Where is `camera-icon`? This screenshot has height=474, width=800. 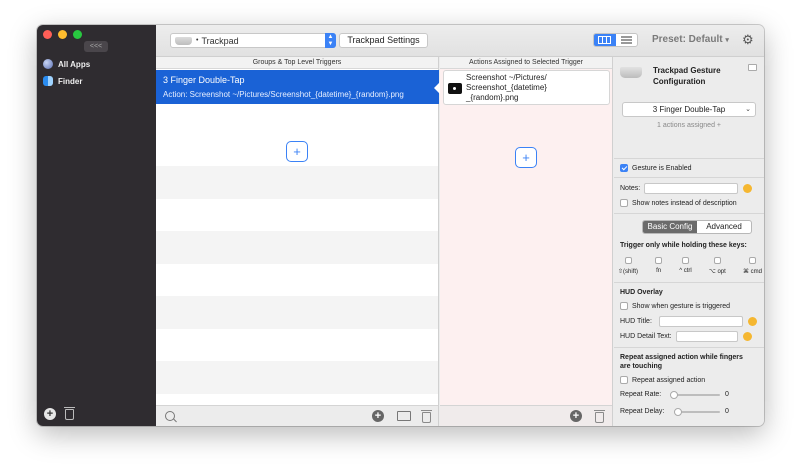 camera-icon is located at coordinates (455, 88).